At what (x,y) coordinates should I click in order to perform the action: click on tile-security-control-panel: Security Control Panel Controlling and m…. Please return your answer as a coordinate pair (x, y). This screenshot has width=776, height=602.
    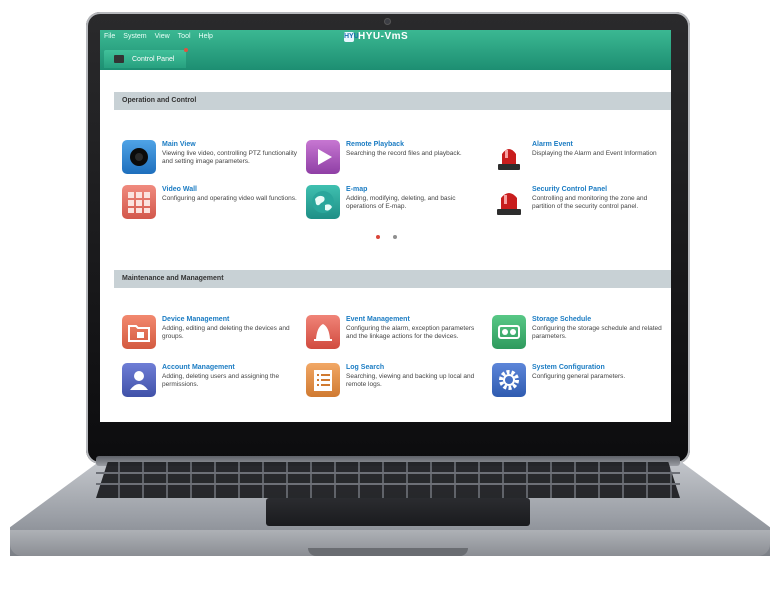
    Looking at the image, I should click on (581, 205).